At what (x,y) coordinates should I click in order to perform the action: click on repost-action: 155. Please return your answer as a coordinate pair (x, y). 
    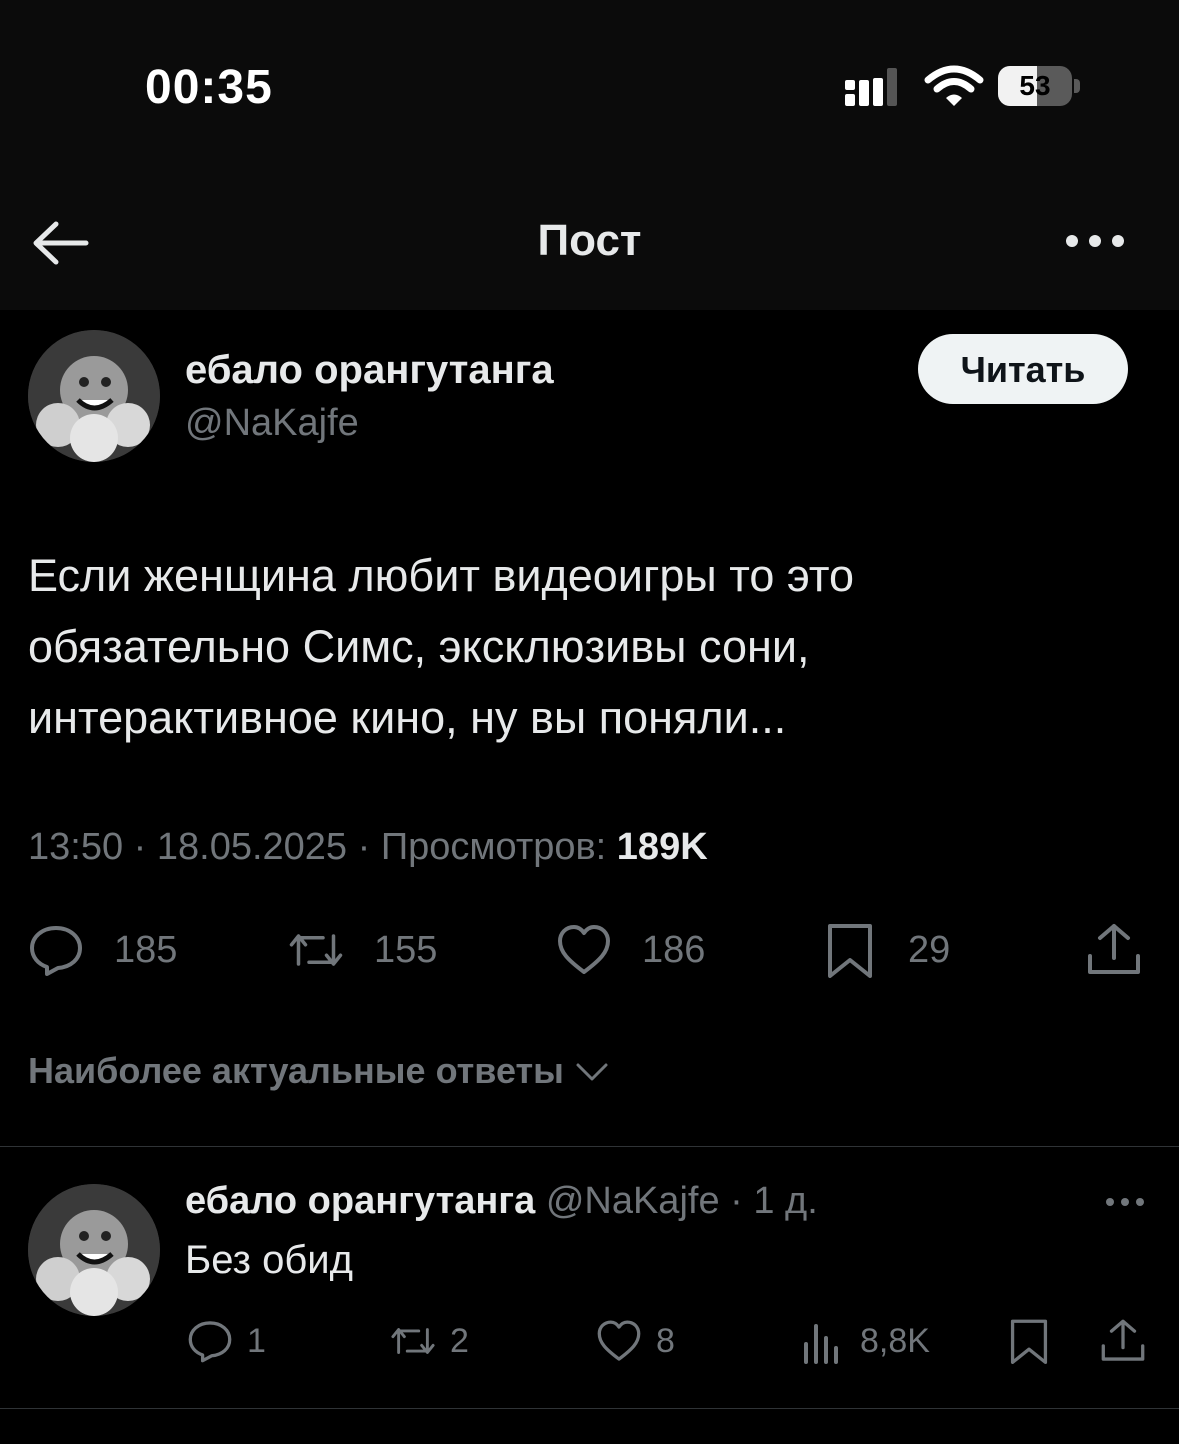
    Looking at the image, I should click on (362, 950).